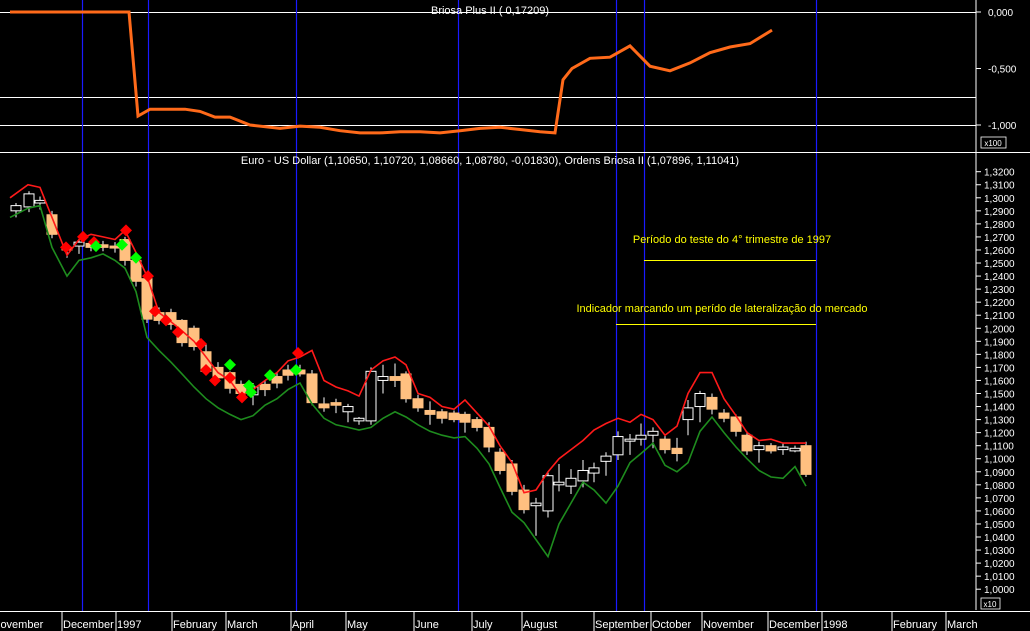  I want to click on indicator-y-tick-label: -1,000, so click(1002, 126).